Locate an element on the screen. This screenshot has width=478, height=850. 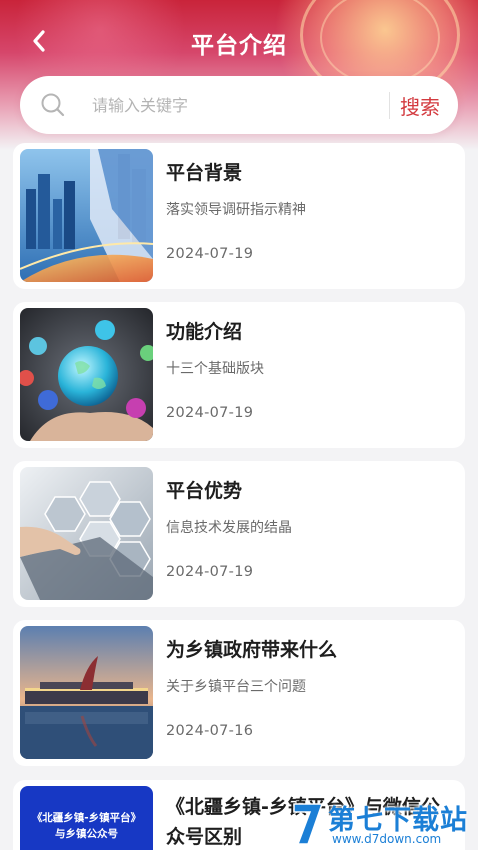
article-title: 平台优势 is located at coordinates (204, 491).